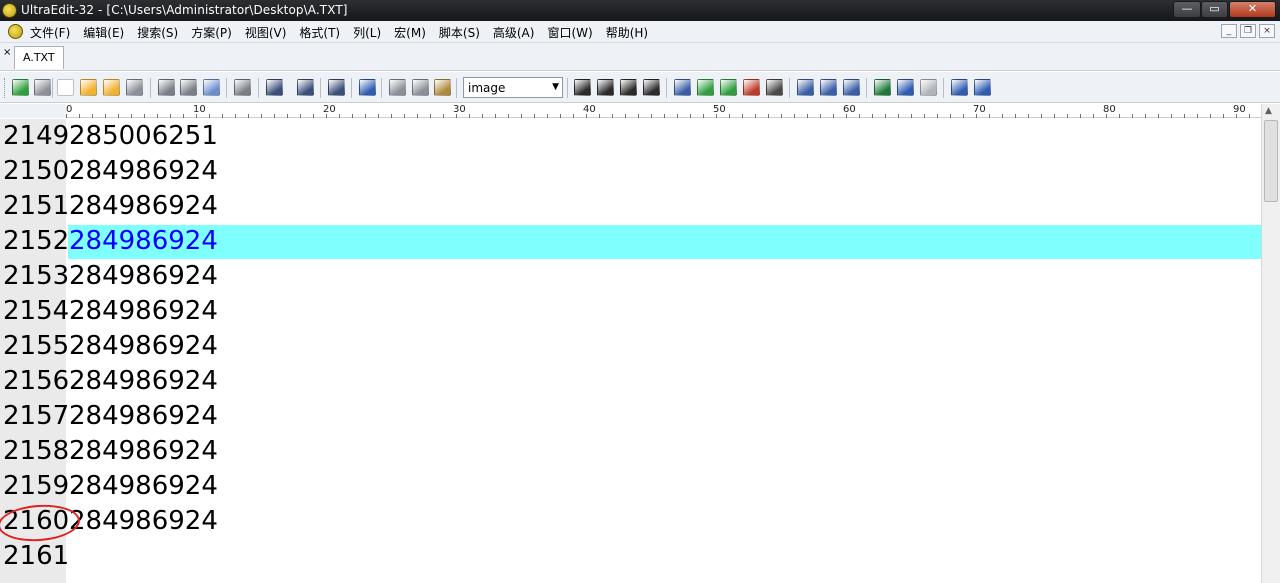 The width and height of the screenshot is (1280, 583). Describe the element at coordinates (211, 32) in the screenshot. I see `menu-project: 方案(P)` at that location.